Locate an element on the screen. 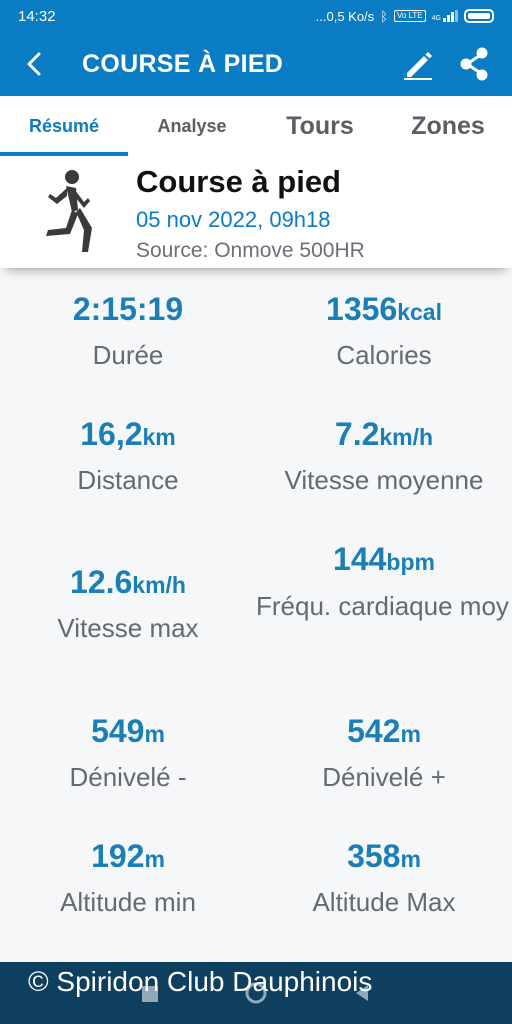 This screenshot has width=512, height=1024. stat-unit: bpm is located at coordinates (410, 562).